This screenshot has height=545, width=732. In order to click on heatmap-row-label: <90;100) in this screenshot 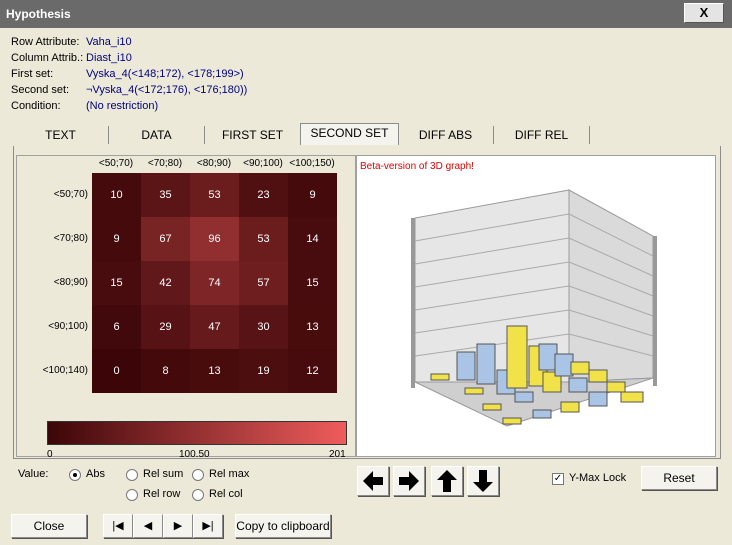, I will do `click(68, 326)`.